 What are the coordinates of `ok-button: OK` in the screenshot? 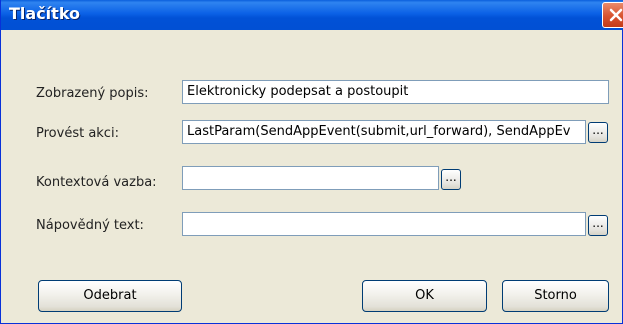 It's located at (424, 296).